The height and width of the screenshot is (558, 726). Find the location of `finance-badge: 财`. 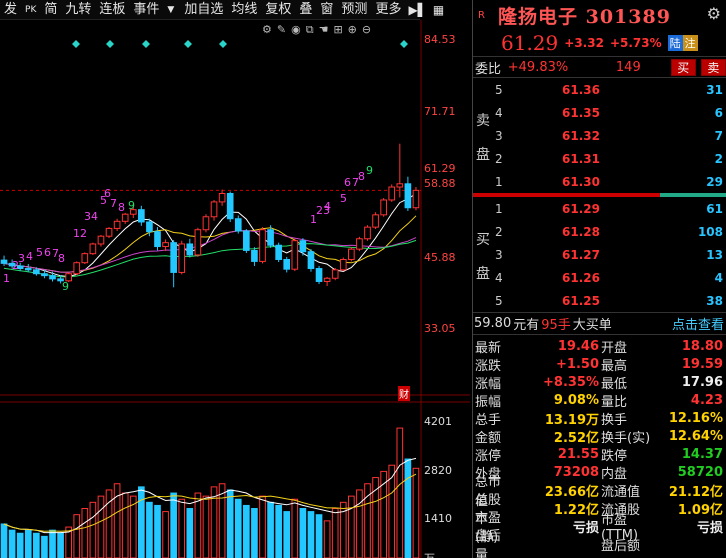

finance-badge: 财 is located at coordinates (404, 393).